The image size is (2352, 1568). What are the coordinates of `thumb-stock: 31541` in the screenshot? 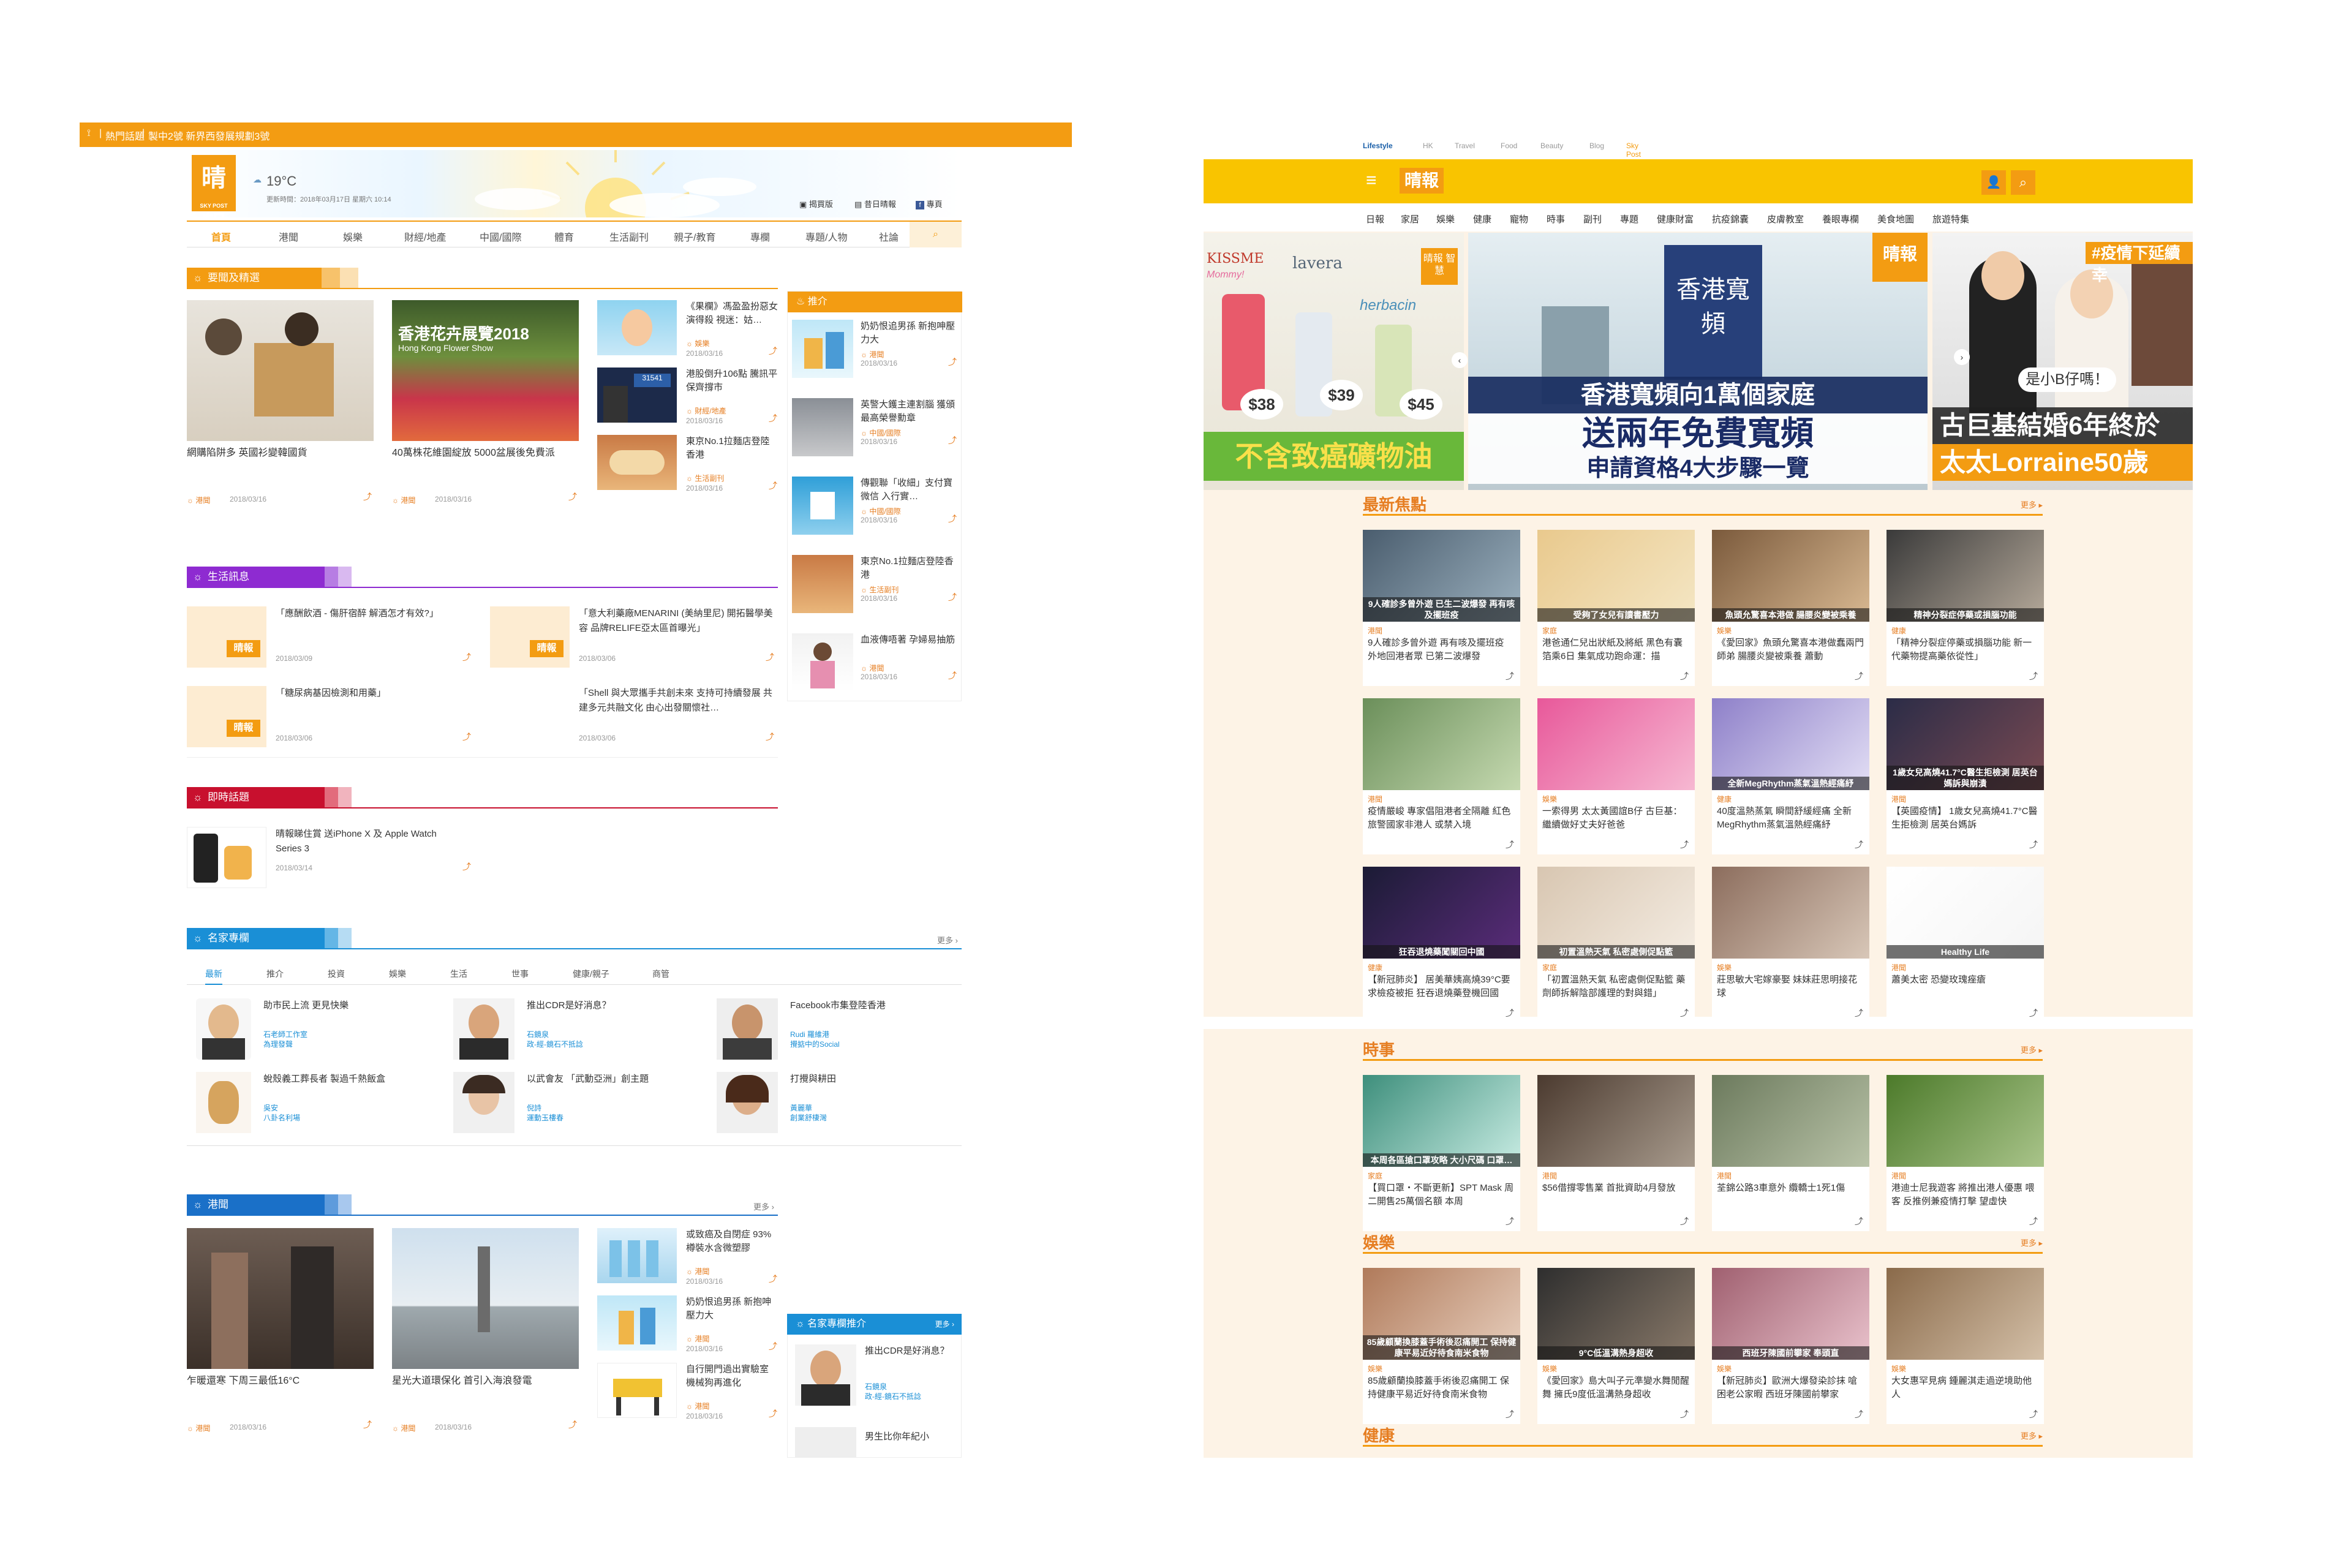 It's located at (637, 396).